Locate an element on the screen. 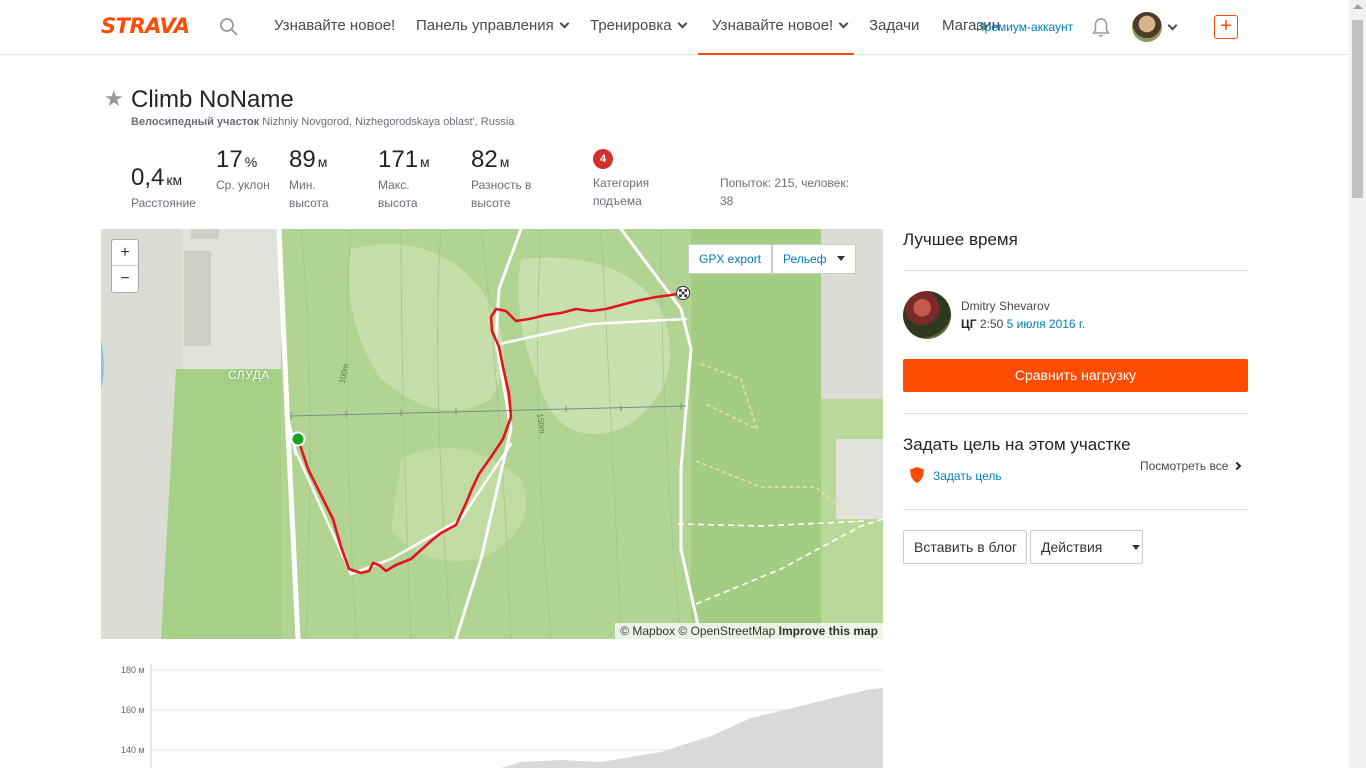  stat-max-elevation: 171 м Макс. высота is located at coordinates (404, 178).